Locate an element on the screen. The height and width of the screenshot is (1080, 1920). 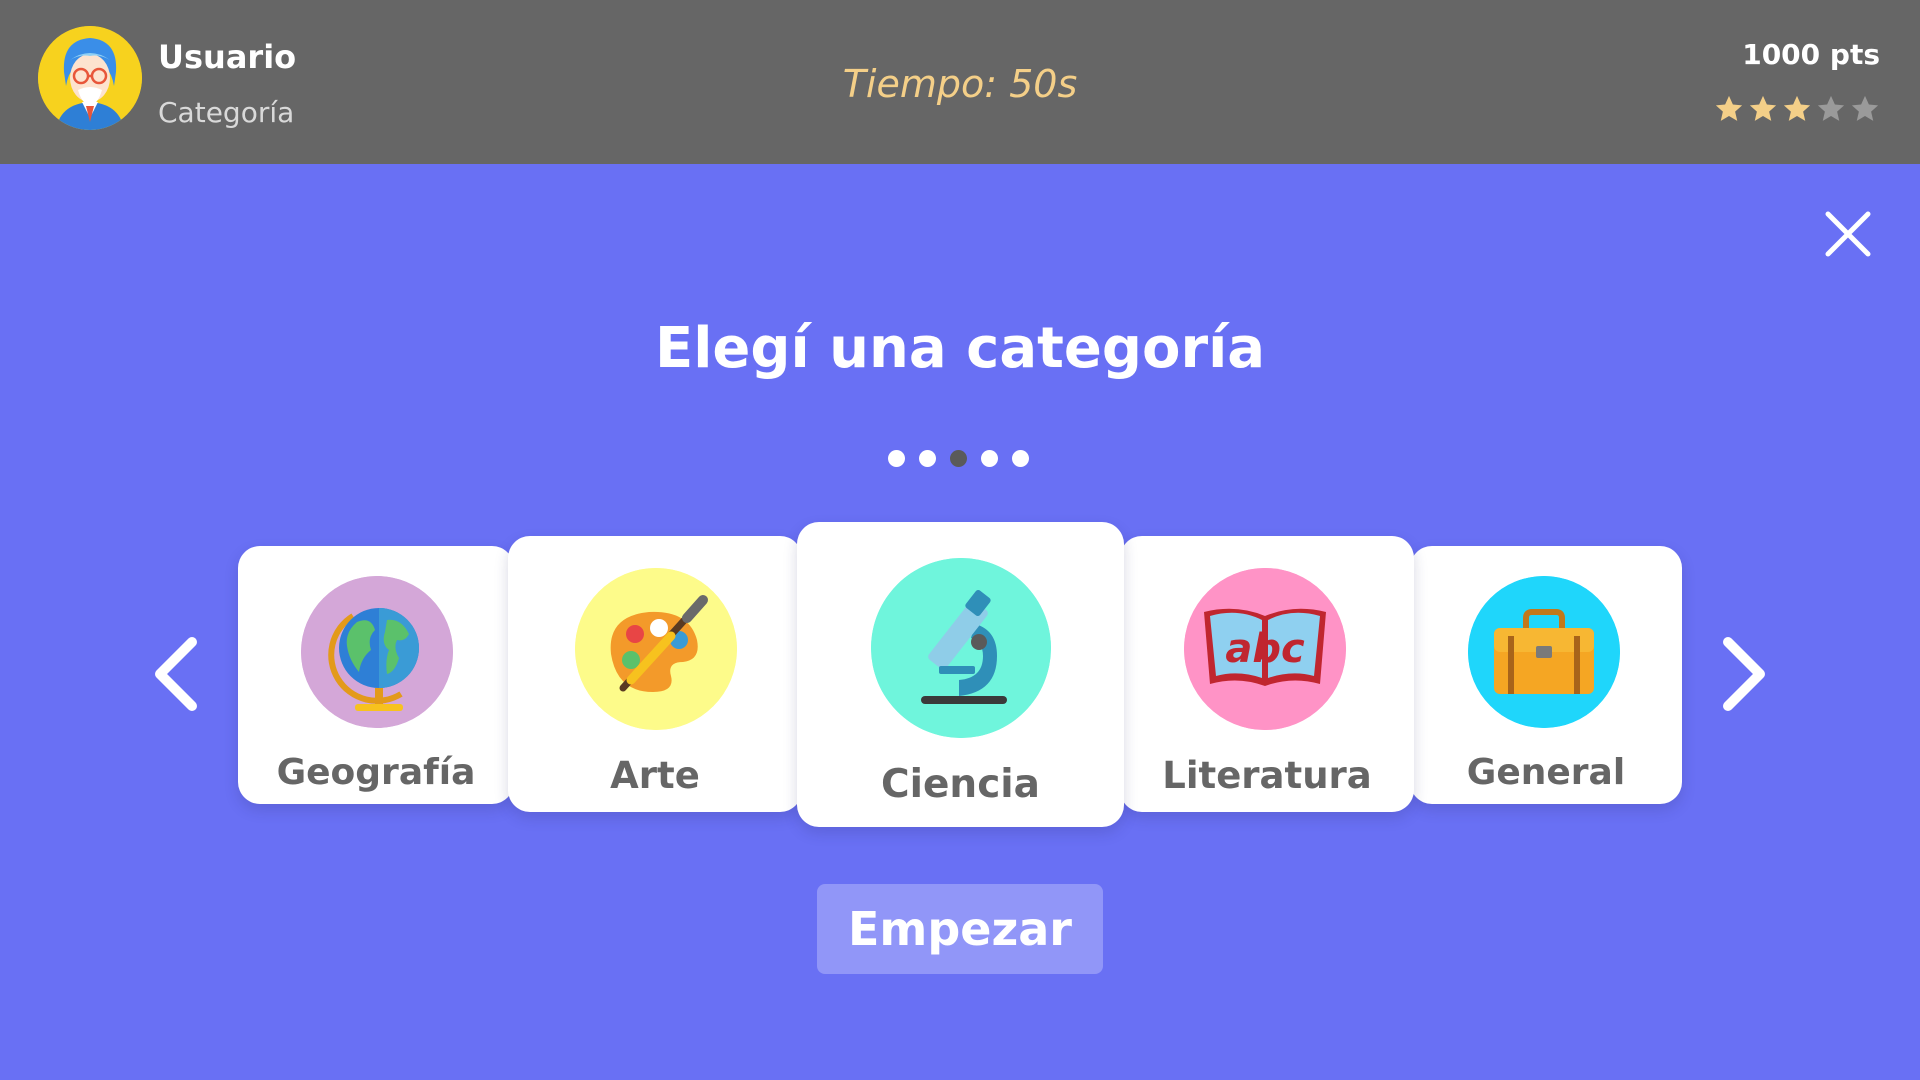
book-text: abc is located at coordinates (1265, 649).